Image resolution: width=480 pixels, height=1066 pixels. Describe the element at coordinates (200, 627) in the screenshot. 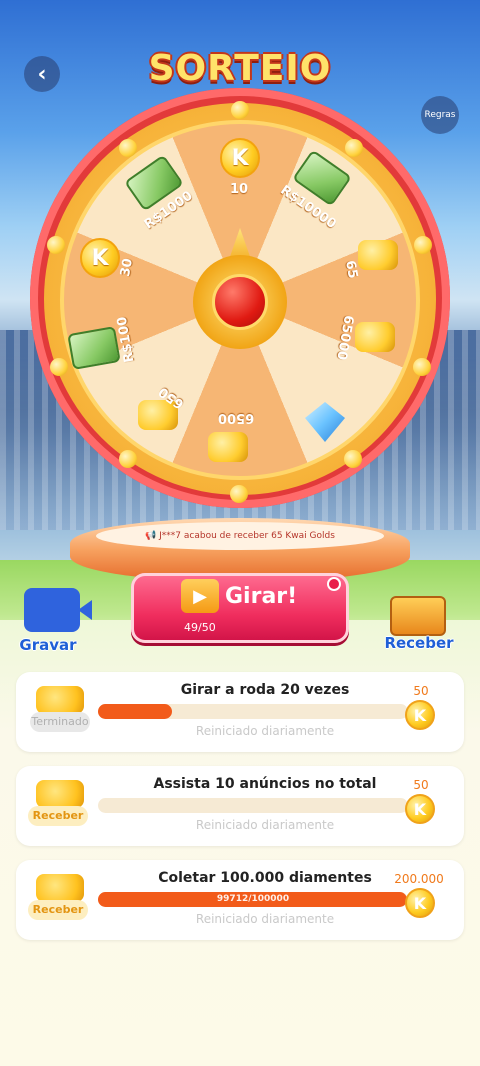

I see `spin-count: 49/50` at that location.